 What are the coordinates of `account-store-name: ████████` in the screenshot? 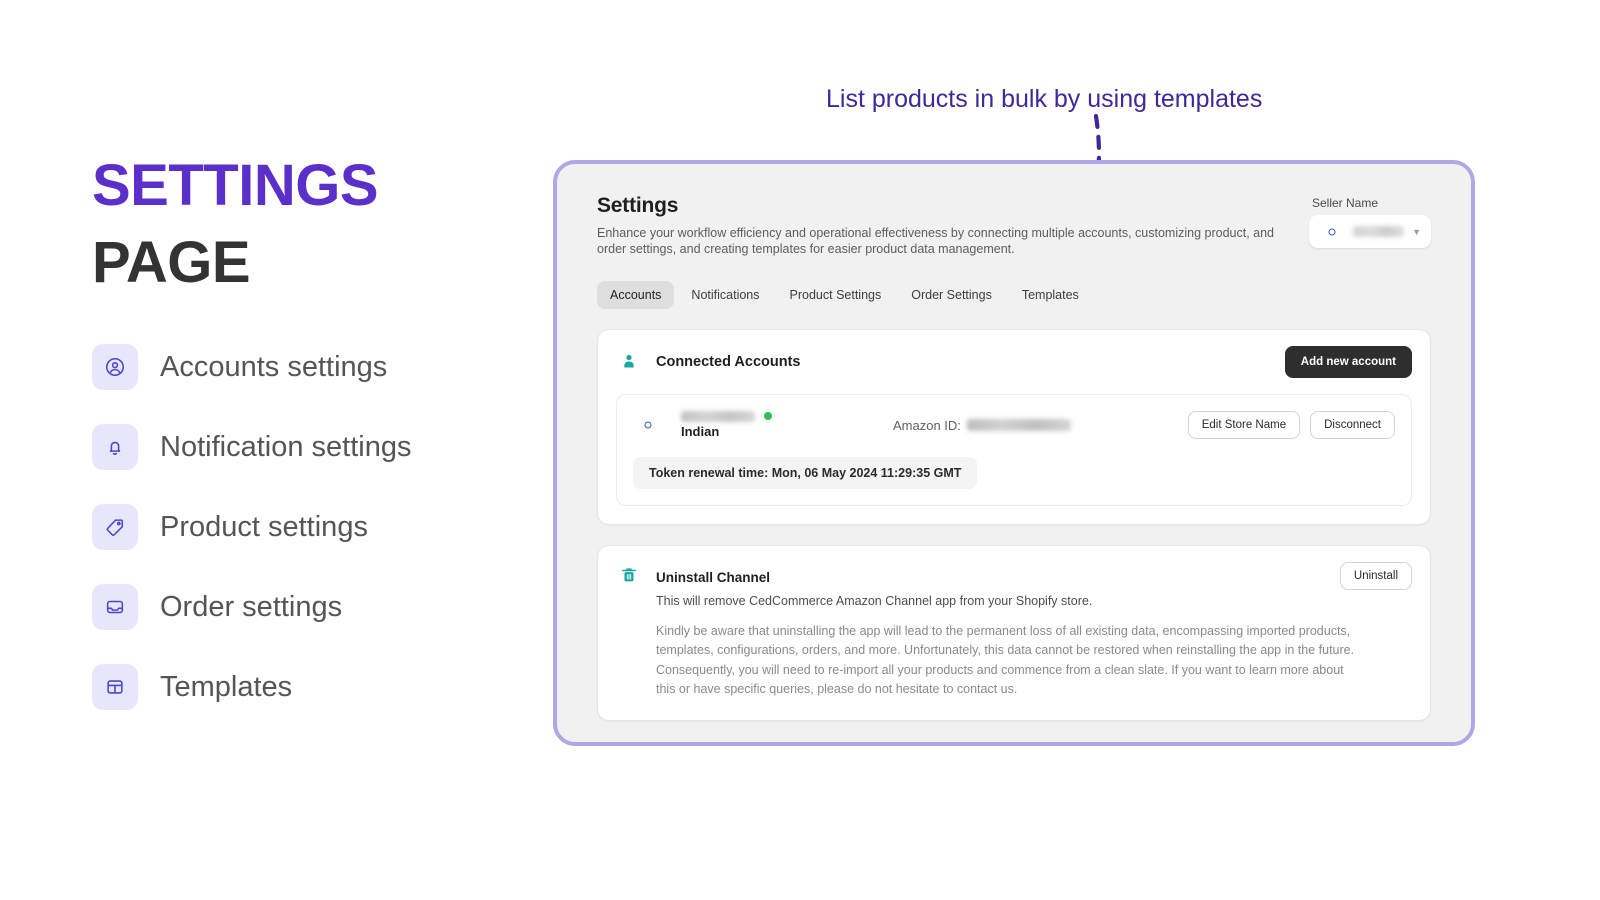 It's located at (718, 416).